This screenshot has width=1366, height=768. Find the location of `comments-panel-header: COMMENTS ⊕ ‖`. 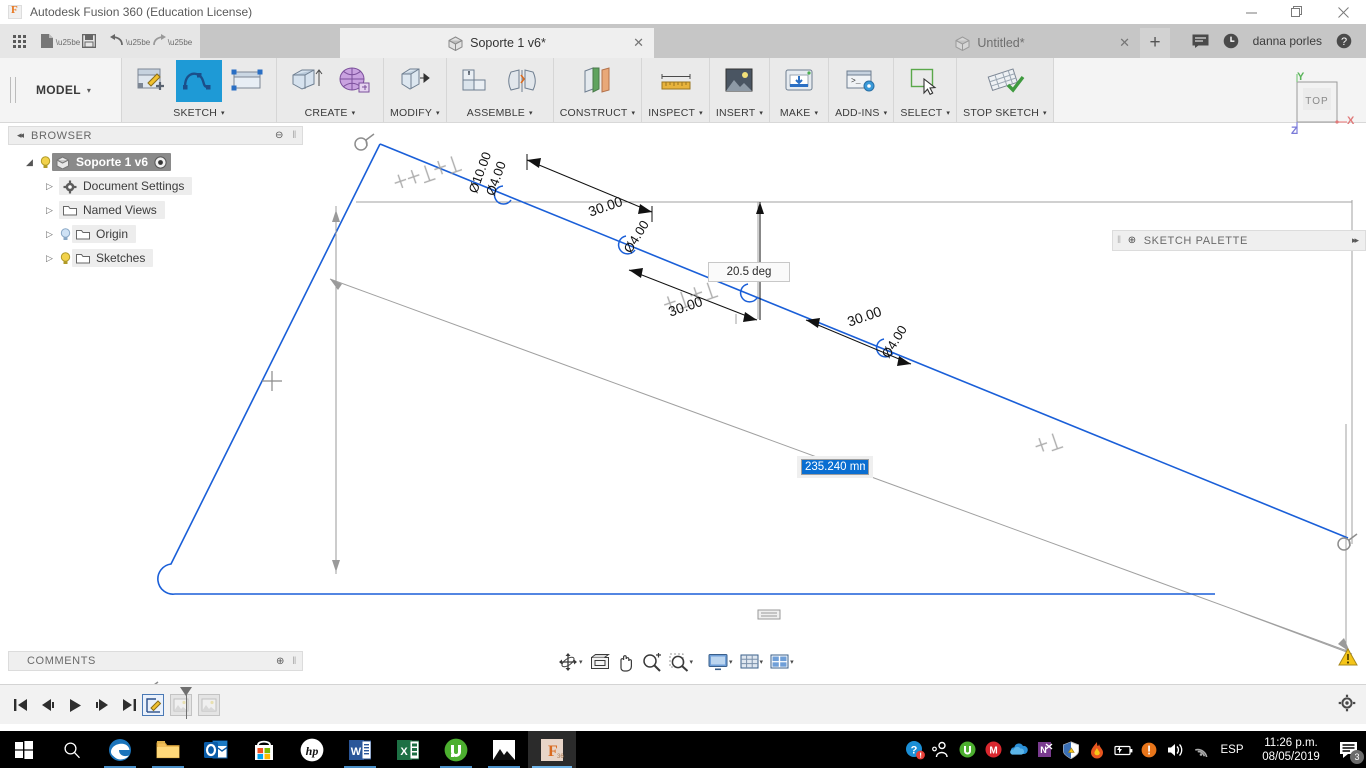

comments-panel-header: COMMENTS ⊕ ‖ is located at coordinates (155, 661).